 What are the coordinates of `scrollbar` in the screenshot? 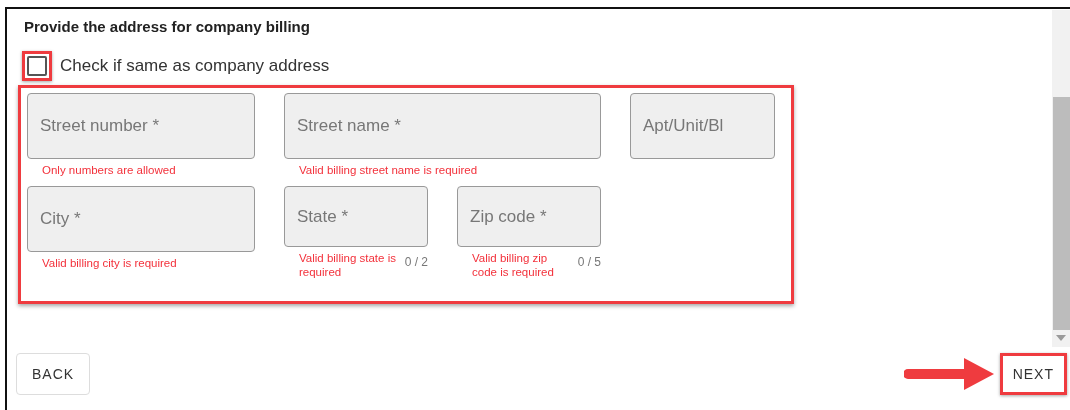 It's located at (1061, 178).